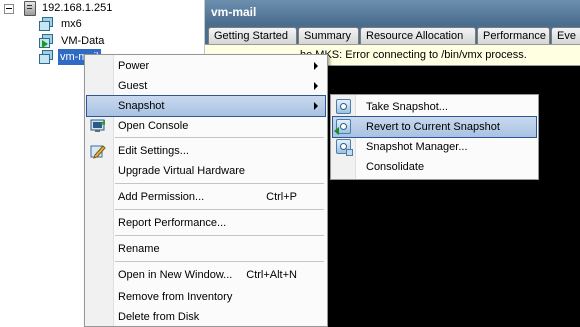 Image resolution: width=580 pixels, height=327 pixels. I want to click on menu-shortcut: Ctrl+P, so click(281, 197).